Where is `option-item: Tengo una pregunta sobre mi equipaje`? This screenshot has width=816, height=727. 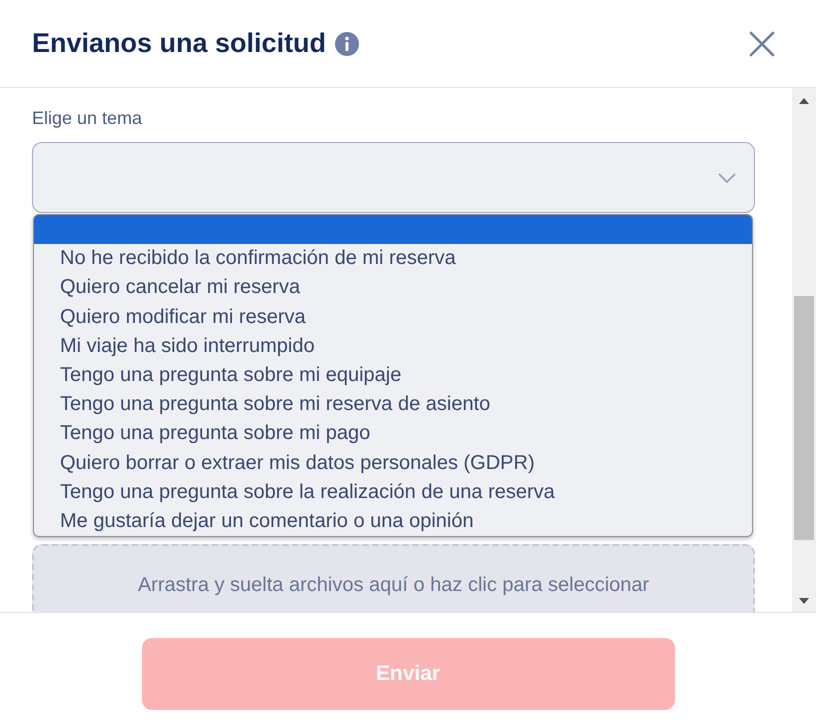
option-item: Tengo una pregunta sobre mi equipaje is located at coordinates (393, 375).